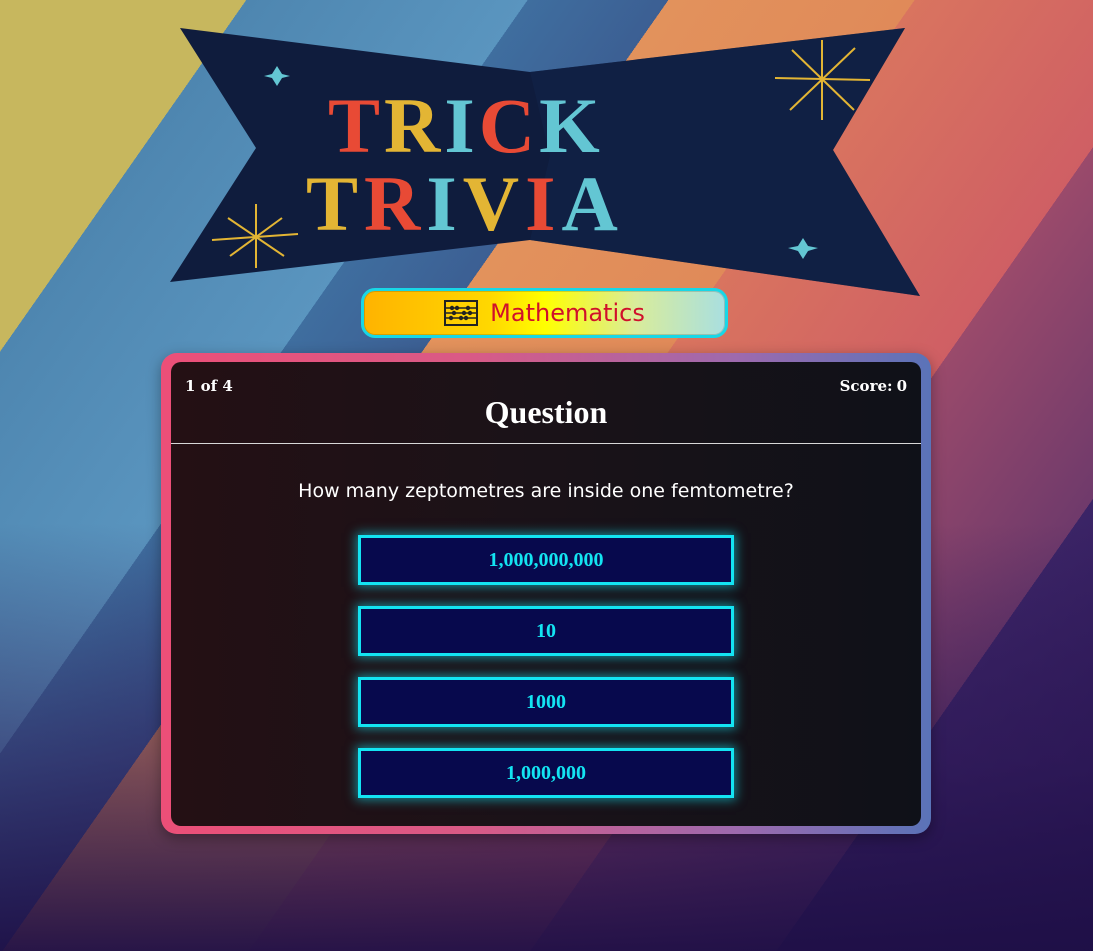  Describe the element at coordinates (866, 386) in the screenshot. I see `score-label: Score:` at that location.